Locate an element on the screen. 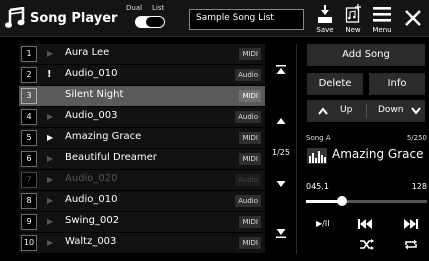  now-playing-position: 5/250 is located at coordinates (416, 138).